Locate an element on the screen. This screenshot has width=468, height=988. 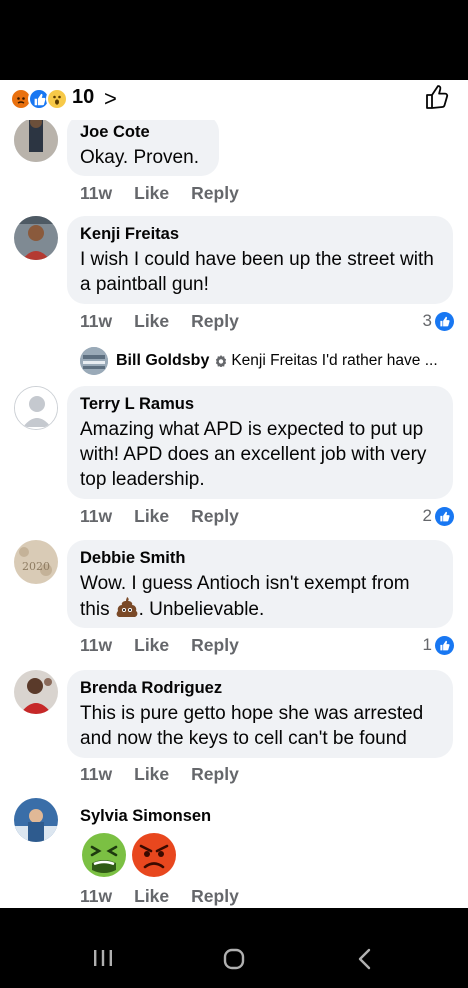
home-icon is located at coordinates (234, 959).